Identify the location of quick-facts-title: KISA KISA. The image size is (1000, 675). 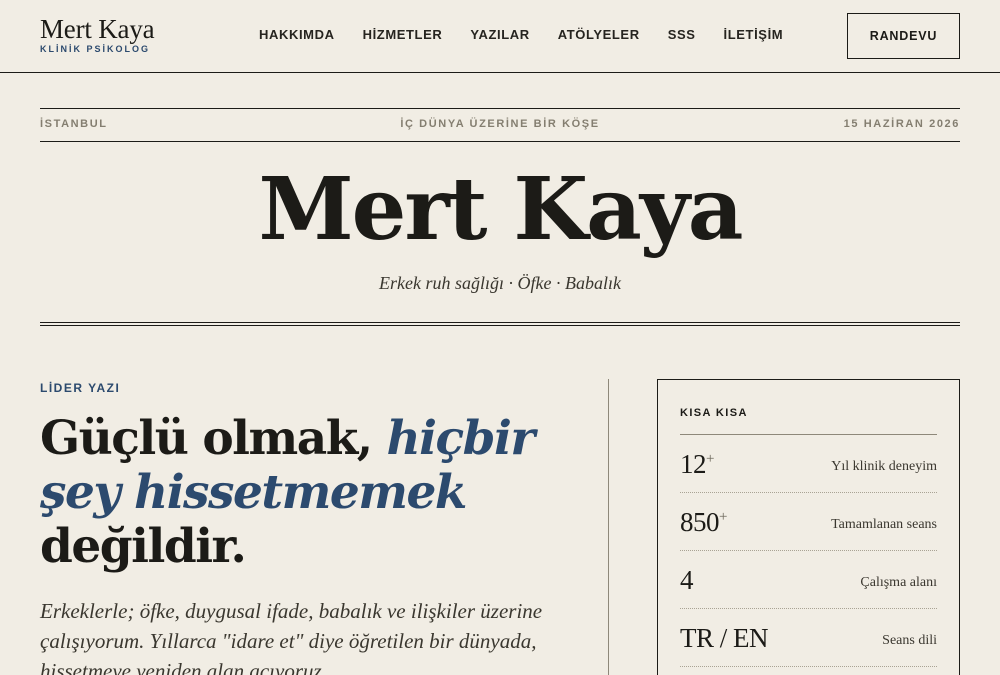
(714, 413).